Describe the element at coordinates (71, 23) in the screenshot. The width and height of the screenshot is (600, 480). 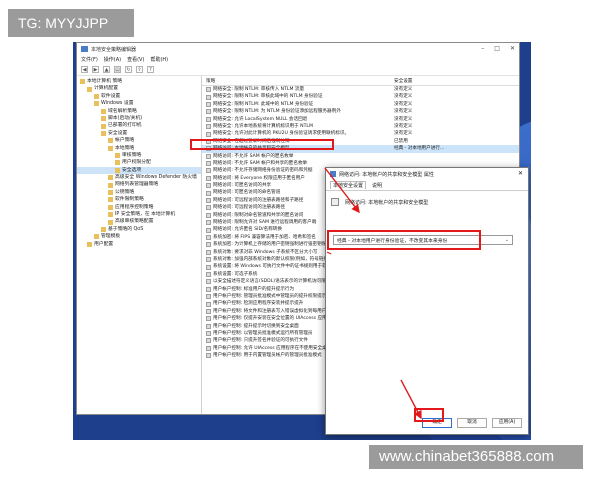
I see `tg-overlay-label: TG: MYYJJPP` at that location.